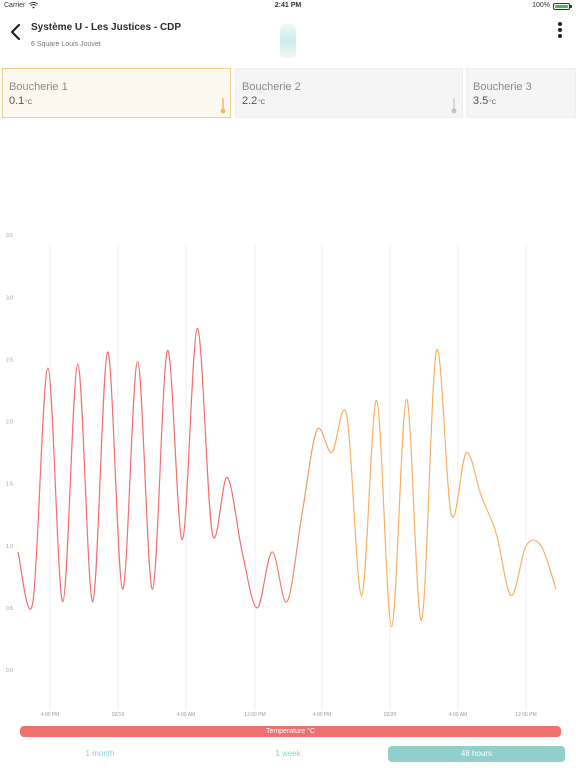 The width and height of the screenshot is (576, 768). What do you see at coordinates (9, 609) in the screenshot?
I see `y-tick-label: 0.5` at bounding box center [9, 609].